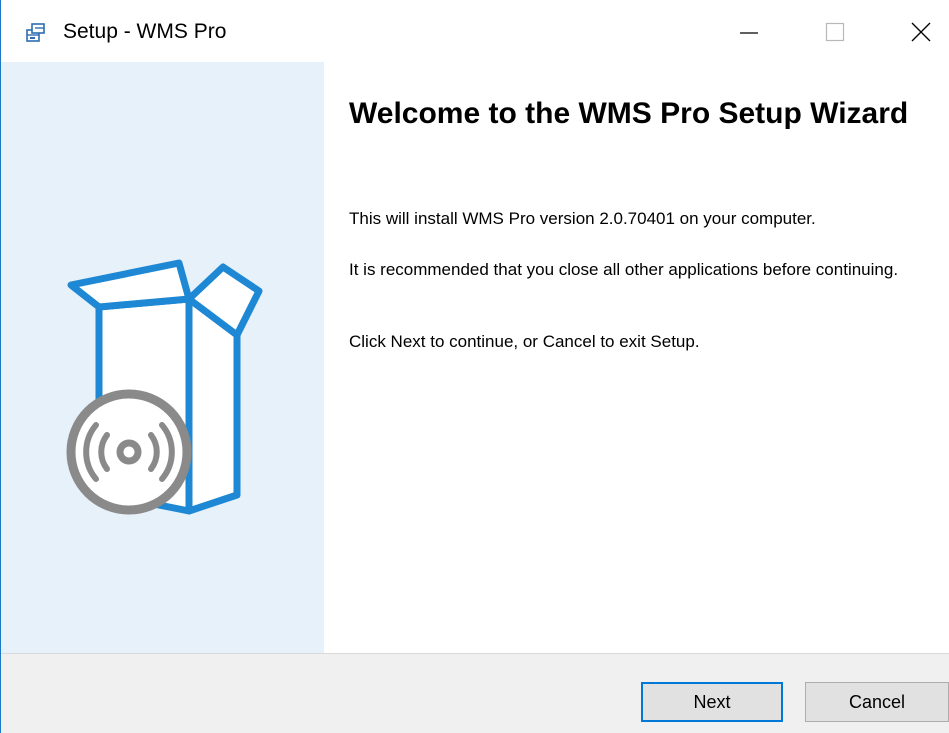  Describe the element at coordinates (475, 693) in the screenshot. I see `wizard-footer: Next Cancel` at that location.